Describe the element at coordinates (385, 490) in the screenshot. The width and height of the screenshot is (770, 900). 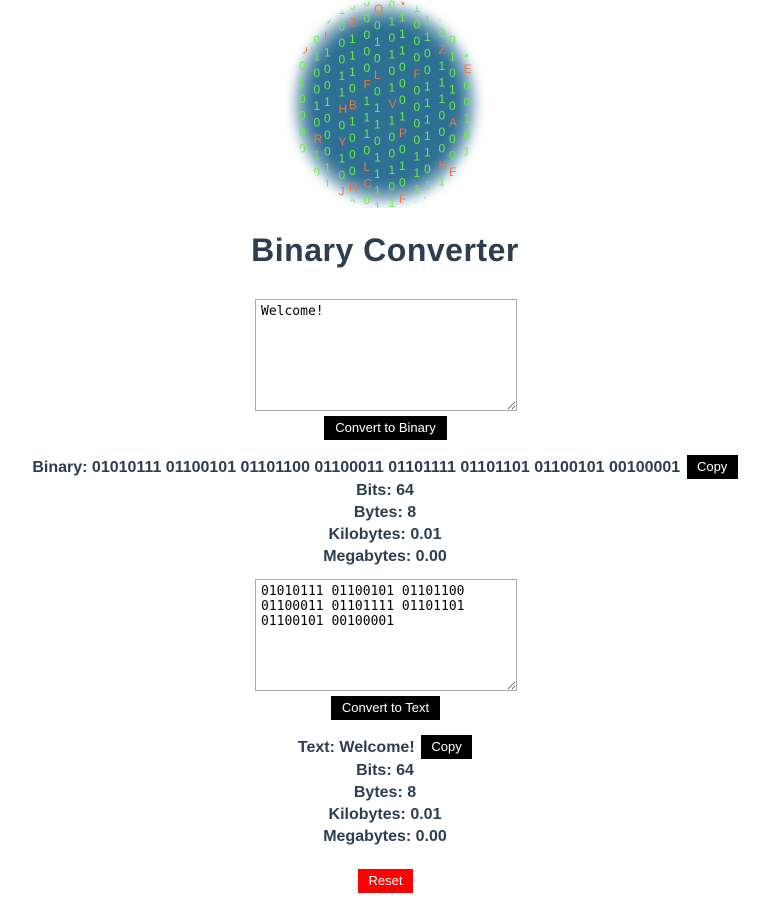
I see `binary-bits: Bits: 64` at that location.